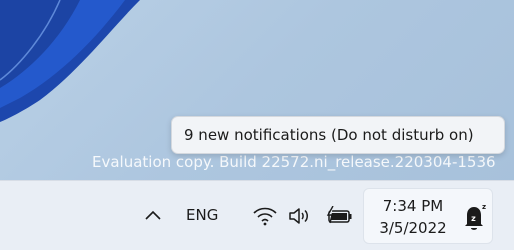 The width and height of the screenshot is (514, 250). I want to click on wifi-icon, so click(265, 216).